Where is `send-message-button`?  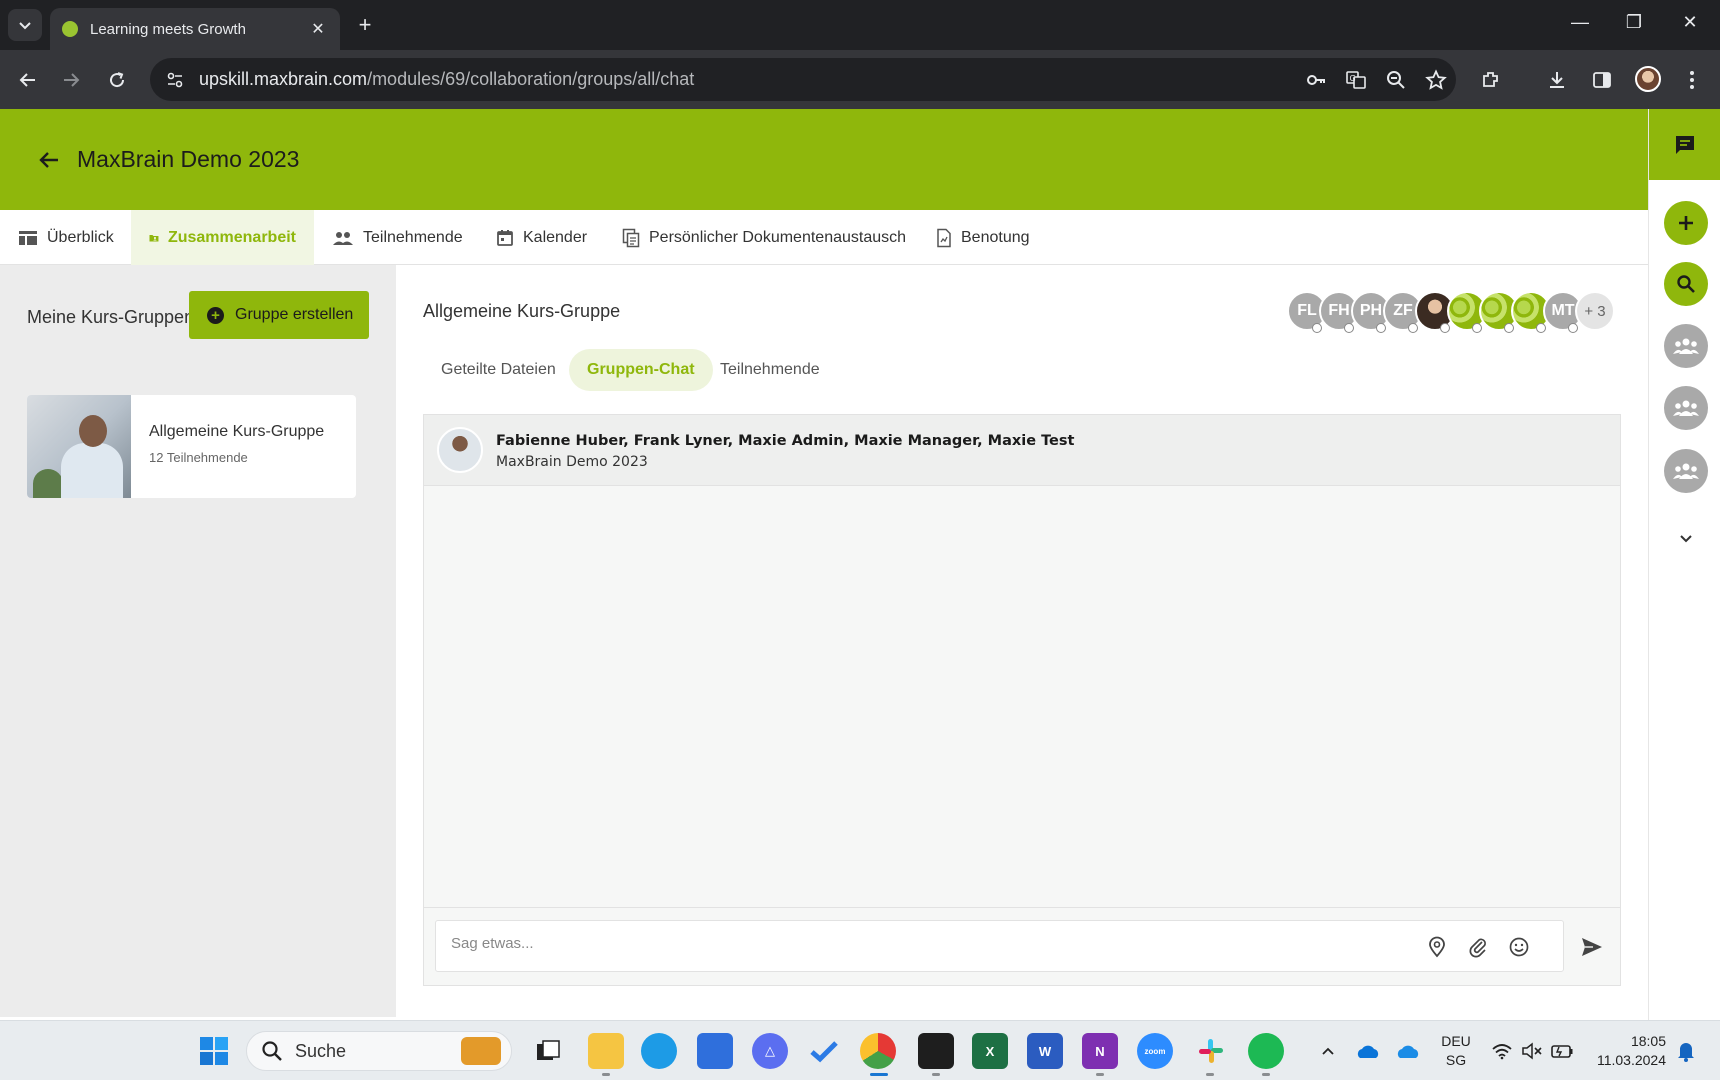
send-message-button is located at coordinates (1592, 947).